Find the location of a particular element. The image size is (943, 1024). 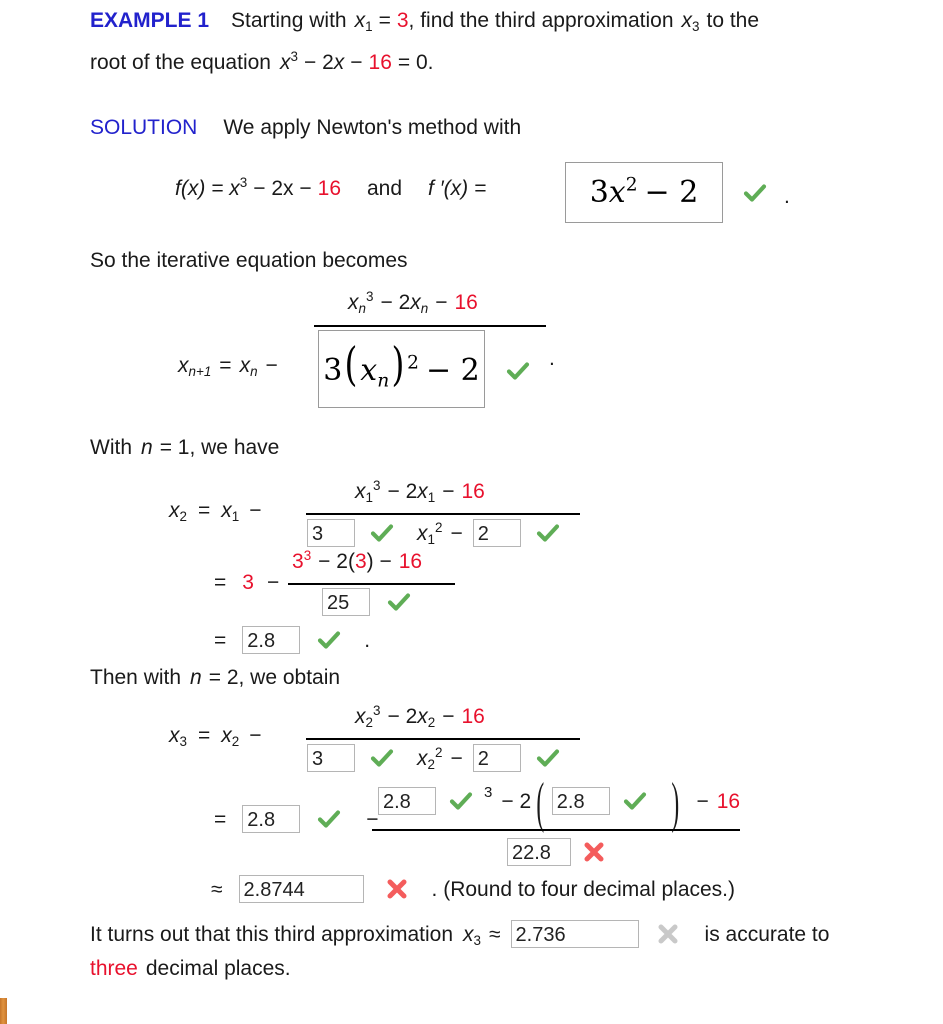

n1-result-check-icon is located at coordinates (329, 640).